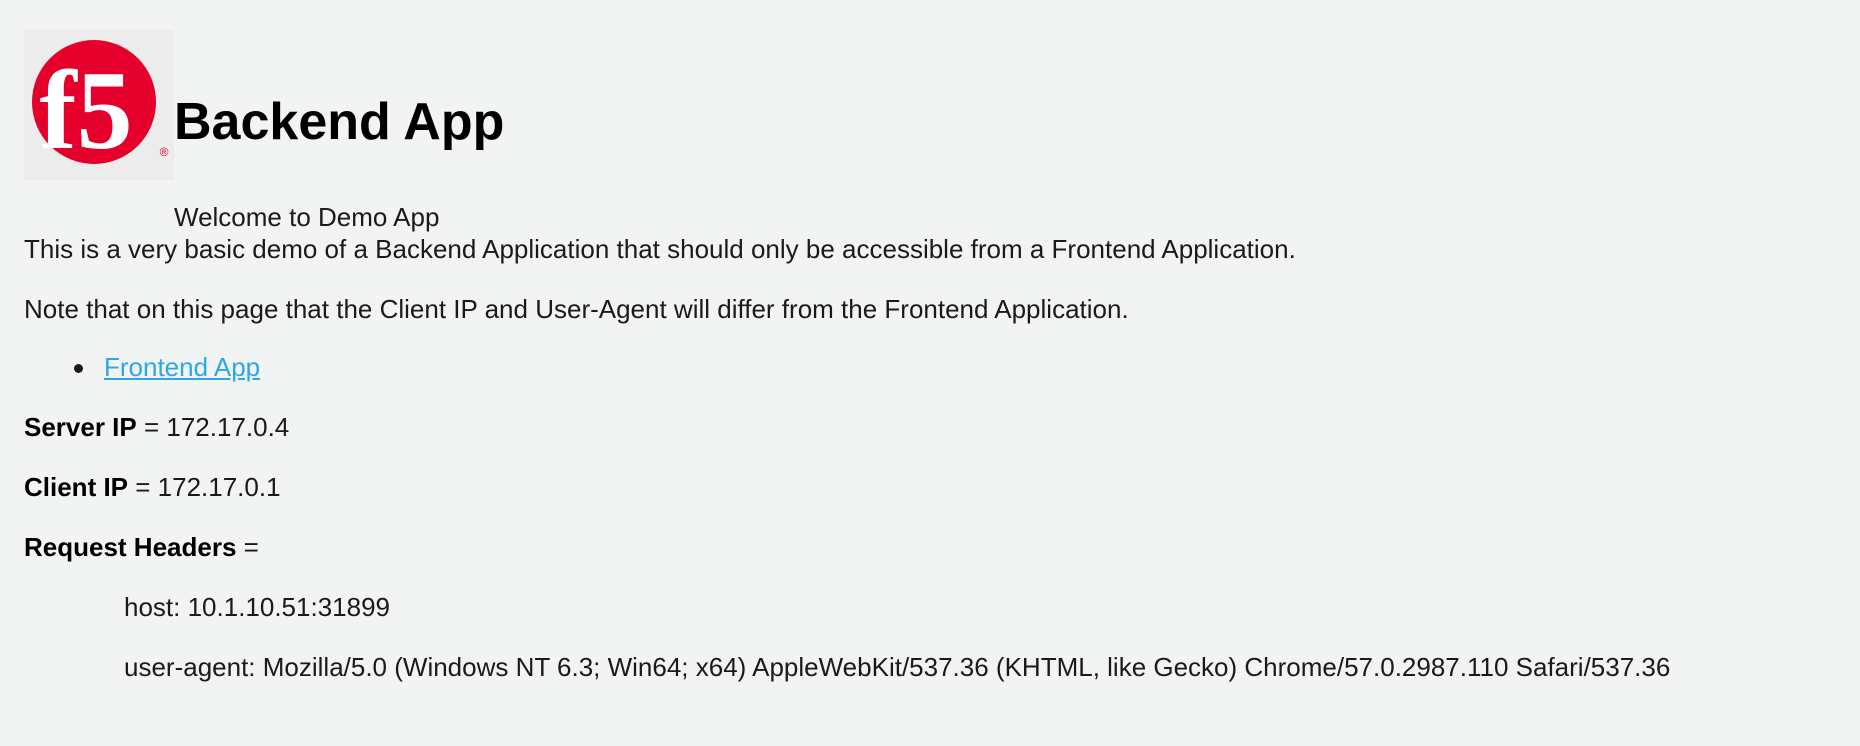  I want to click on link-list: Frontend App, so click(142, 367).